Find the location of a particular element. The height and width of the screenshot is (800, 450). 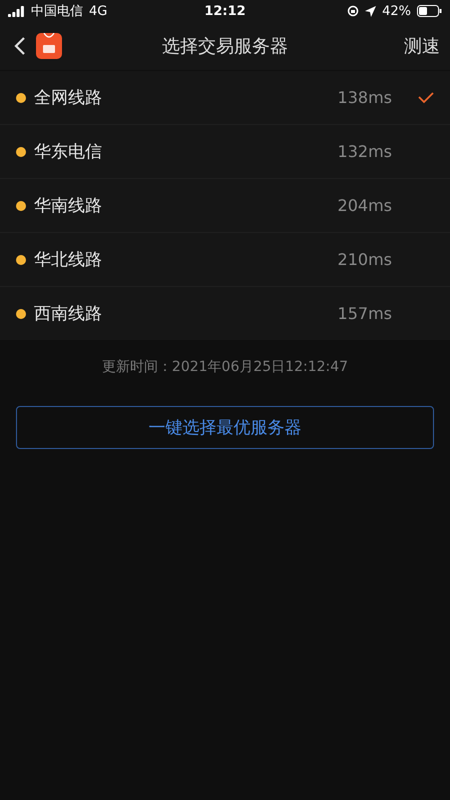

back-icon is located at coordinates (20, 46).